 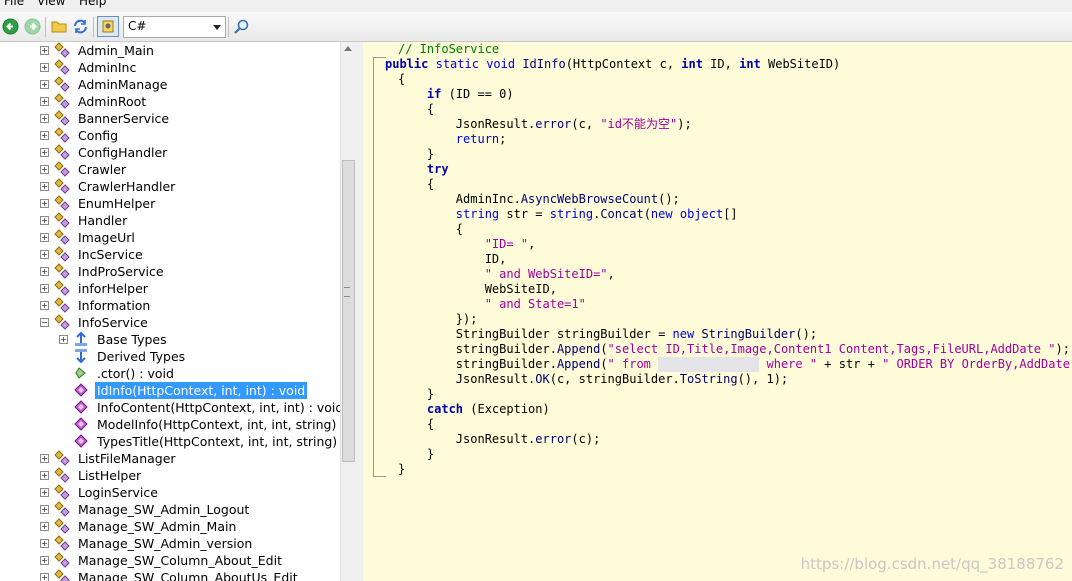 What do you see at coordinates (157, 526) in the screenshot?
I see `tree-label: Manage_SW_Admin_Main` at bounding box center [157, 526].